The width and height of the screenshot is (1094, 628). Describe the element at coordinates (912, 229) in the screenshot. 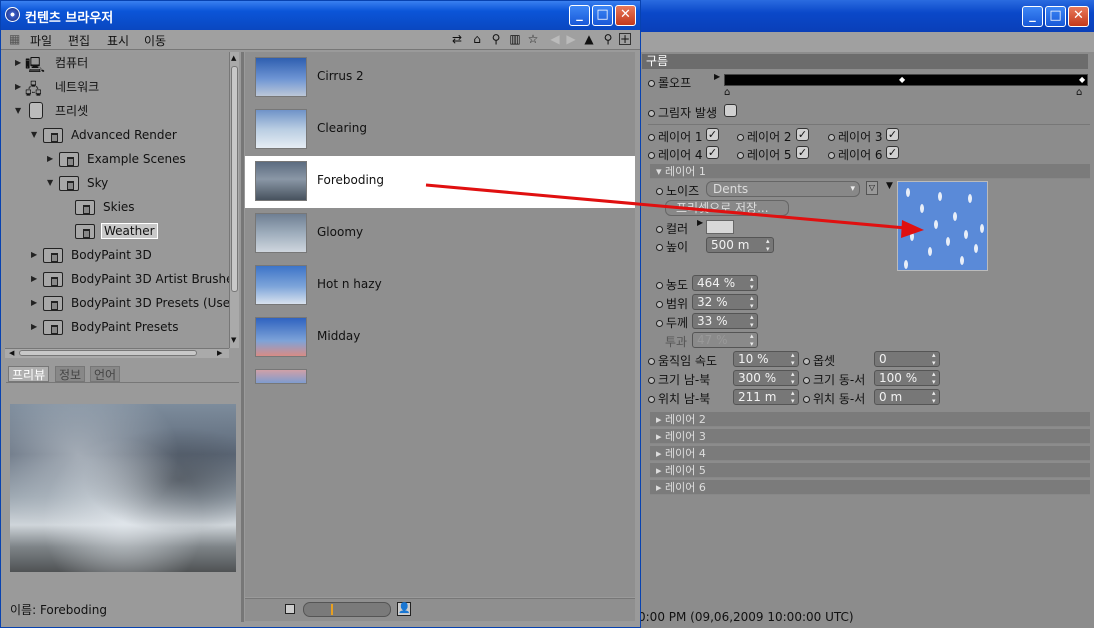

I see `annotation-arrow-head` at that location.